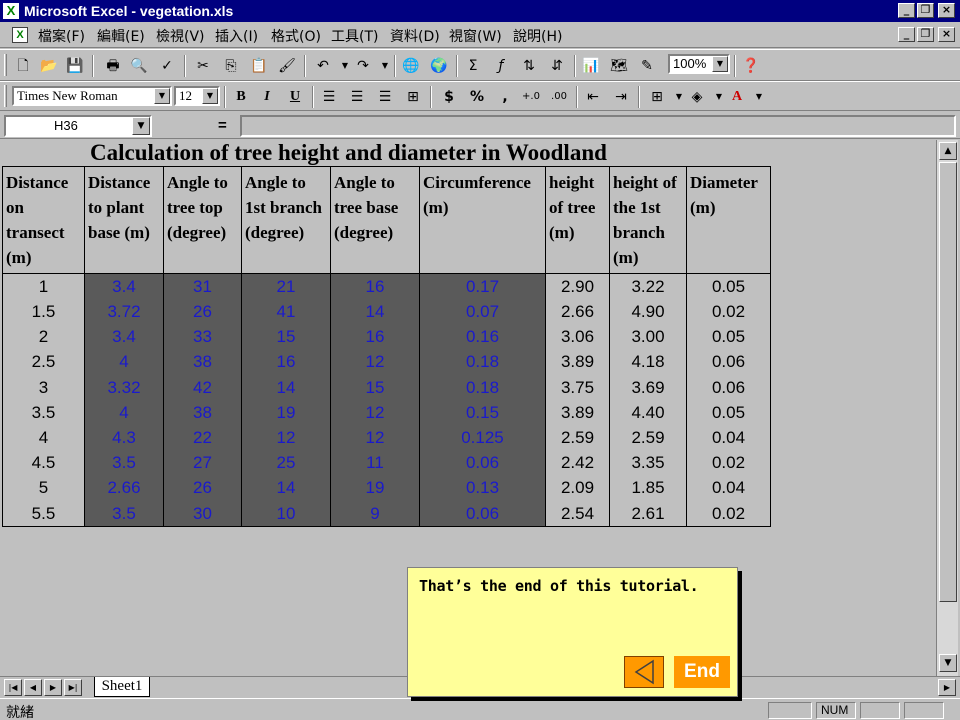 This screenshot has width=960, height=720. What do you see at coordinates (202, 387) in the screenshot?
I see `table-cell: 42` at bounding box center [202, 387].